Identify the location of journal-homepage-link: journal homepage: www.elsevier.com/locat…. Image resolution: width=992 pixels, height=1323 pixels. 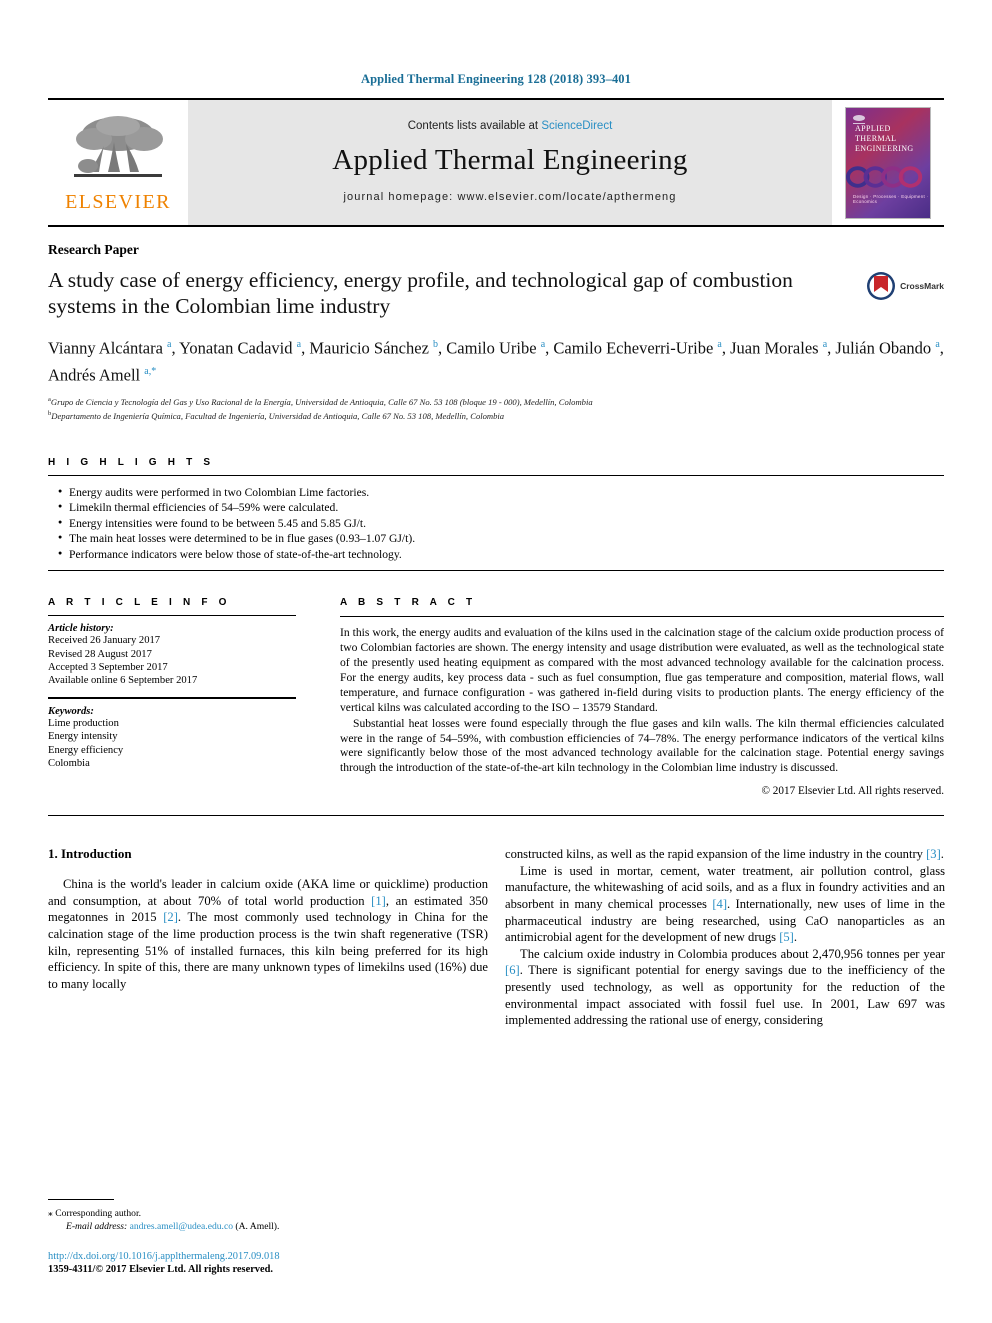
(510, 197).